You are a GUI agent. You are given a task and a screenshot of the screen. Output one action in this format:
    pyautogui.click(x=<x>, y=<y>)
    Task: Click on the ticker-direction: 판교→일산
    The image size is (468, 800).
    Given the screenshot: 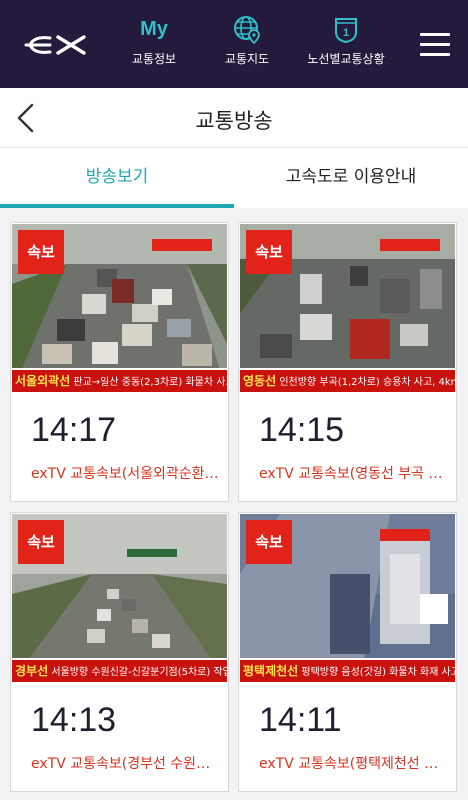 What is the action you would take?
    pyautogui.click(x=96, y=382)
    